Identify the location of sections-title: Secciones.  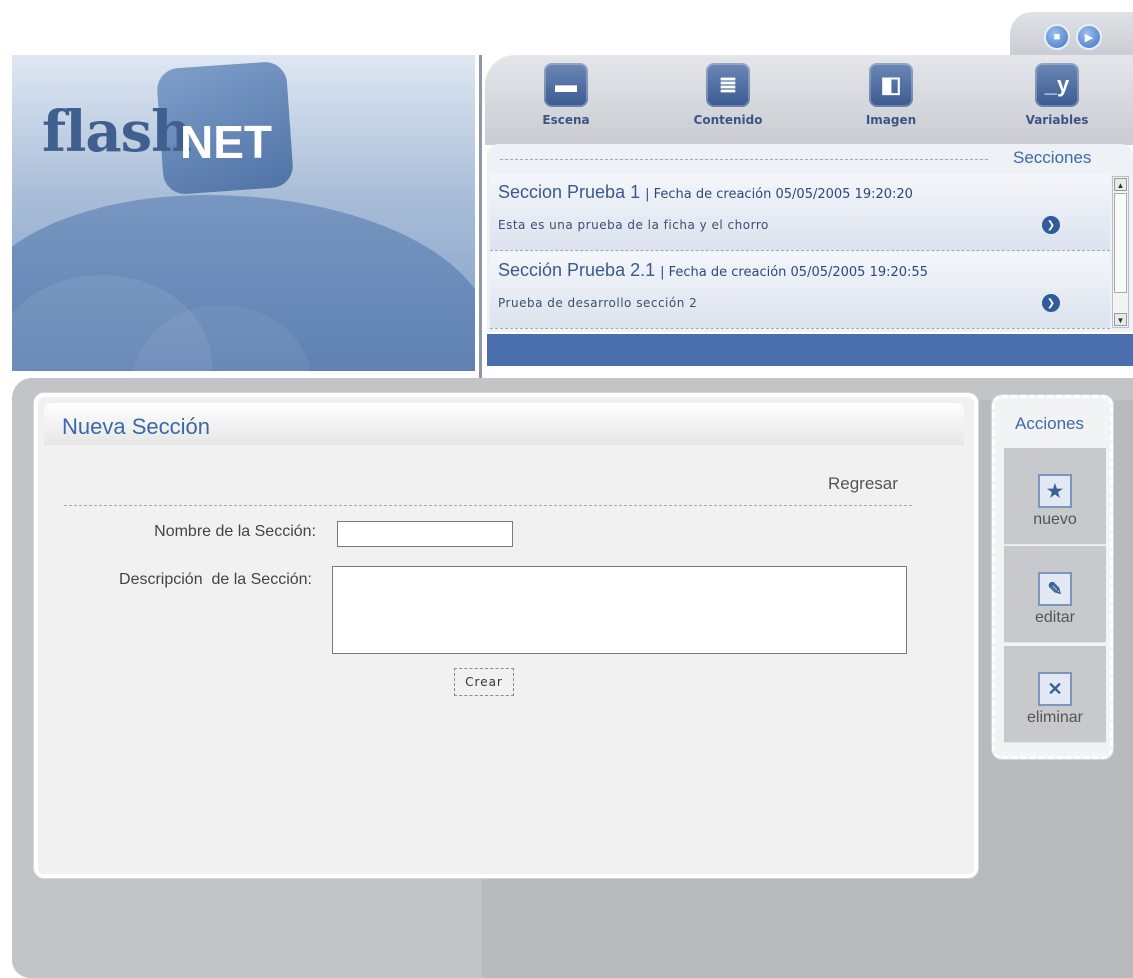
(1052, 157).